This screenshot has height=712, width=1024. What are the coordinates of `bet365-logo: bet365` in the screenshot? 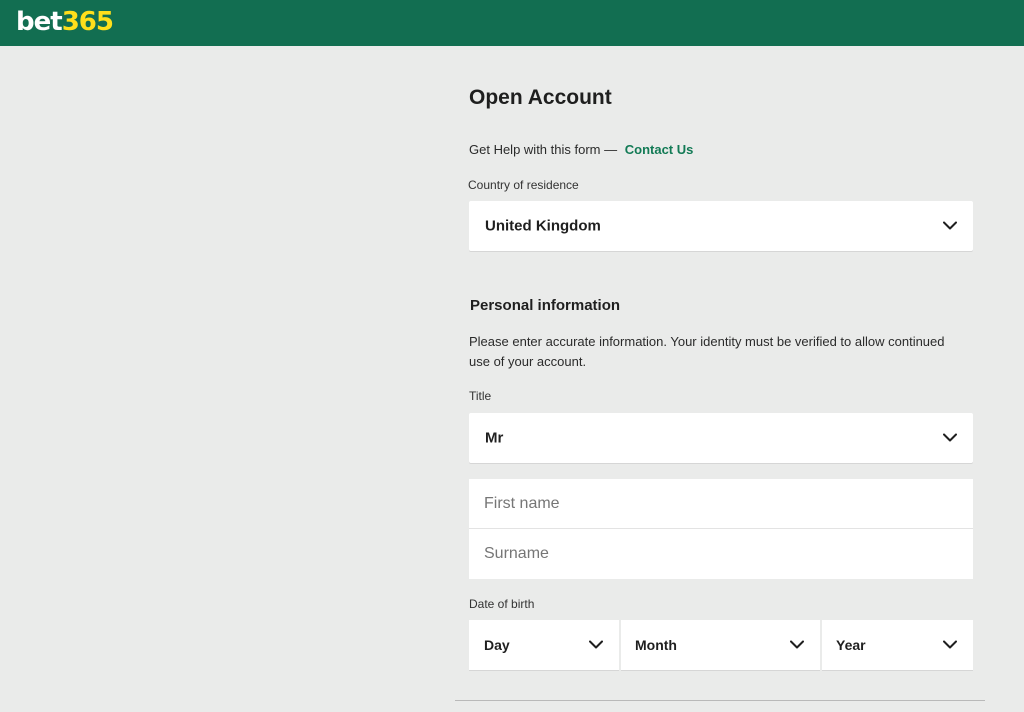 It's located at (65, 22).